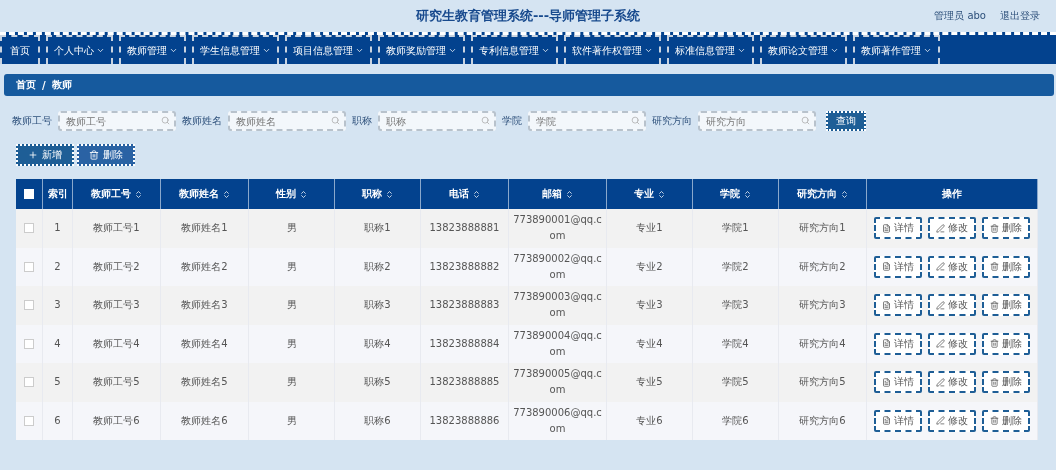 The height and width of the screenshot is (470, 1056). What do you see at coordinates (465, 194) in the screenshot?
I see `column-header: 电话` at bounding box center [465, 194].